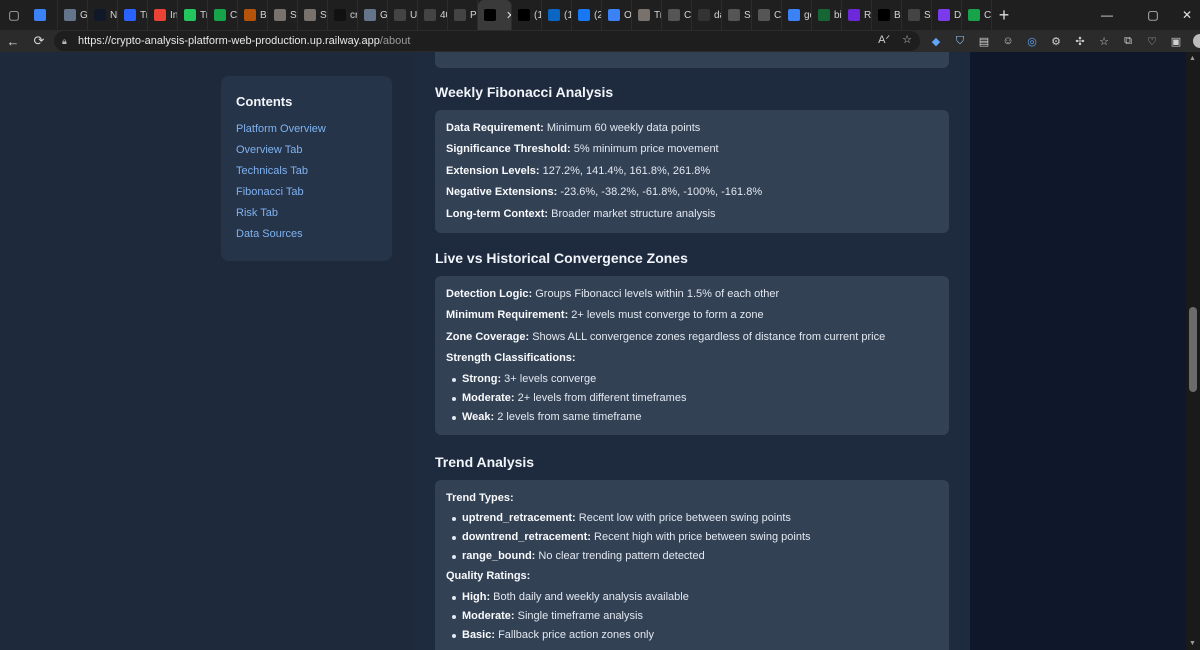 Image resolution: width=1200 pixels, height=650 pixels. What do you see at coordinates (587, 15) in the screenshot?
I see `browser-tab: (2)` at bounding box center [587, 15].